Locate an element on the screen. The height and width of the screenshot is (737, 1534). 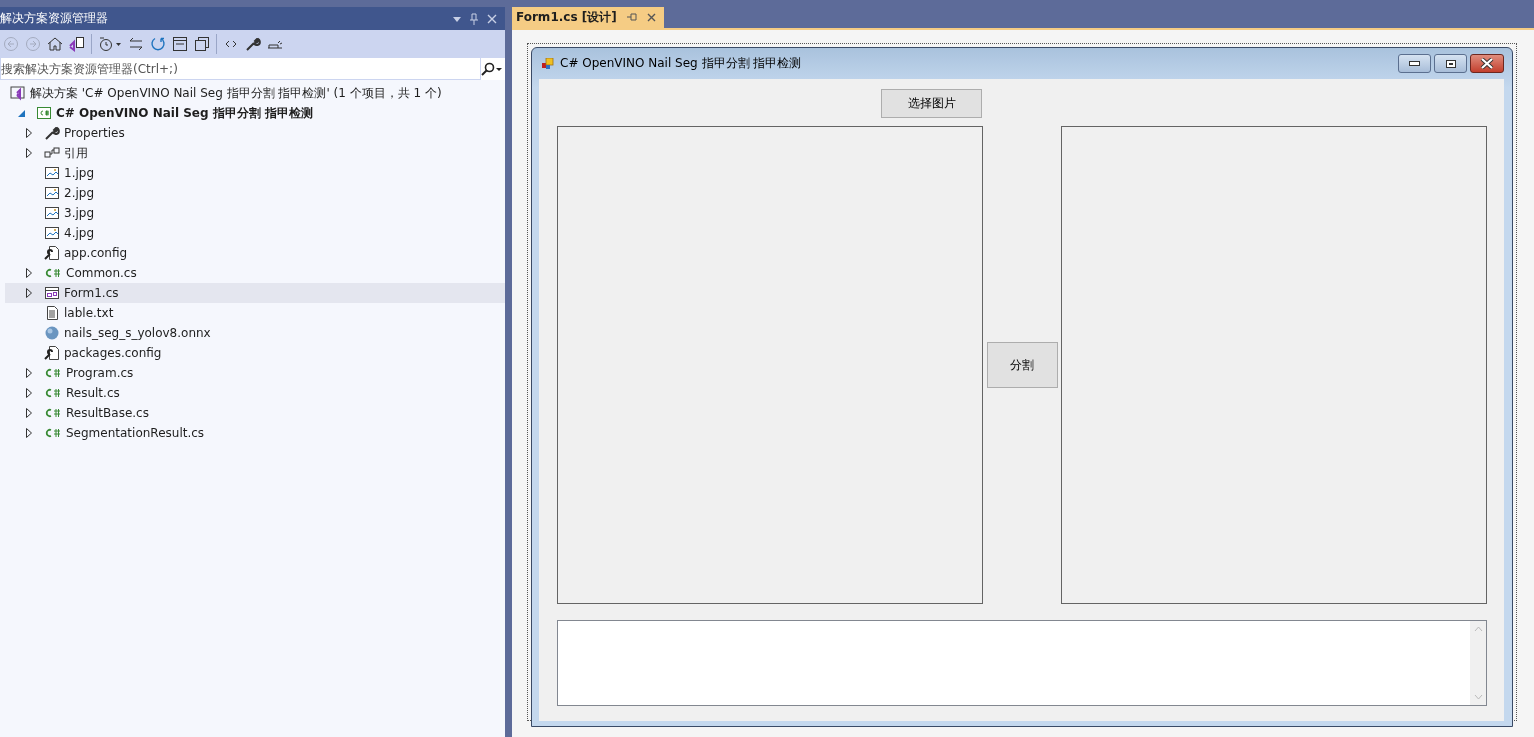
minimize-button is located at coordinates (1414, 63).